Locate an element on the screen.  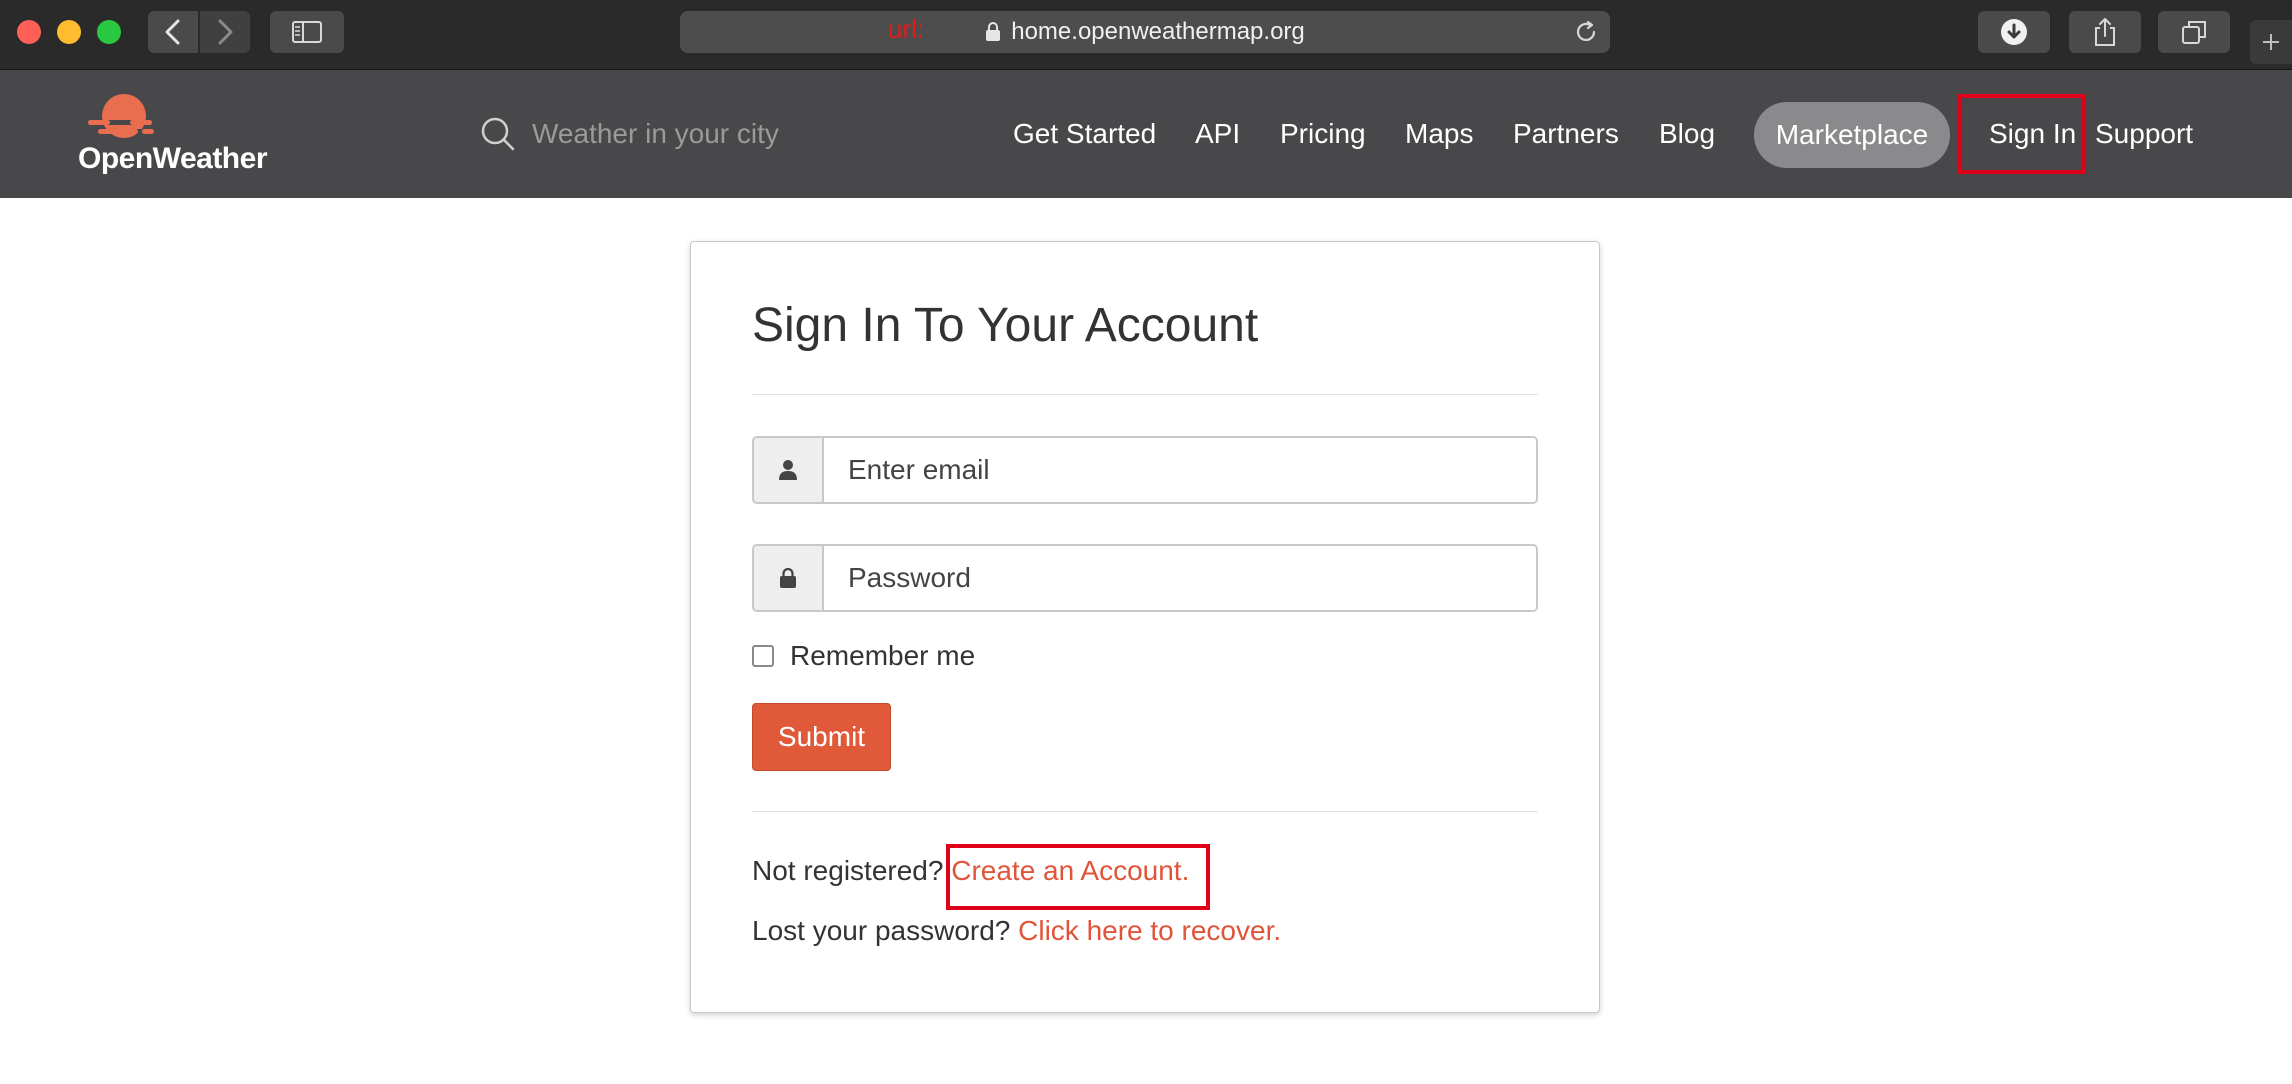
forward-button is located at coordinates (225, 32).